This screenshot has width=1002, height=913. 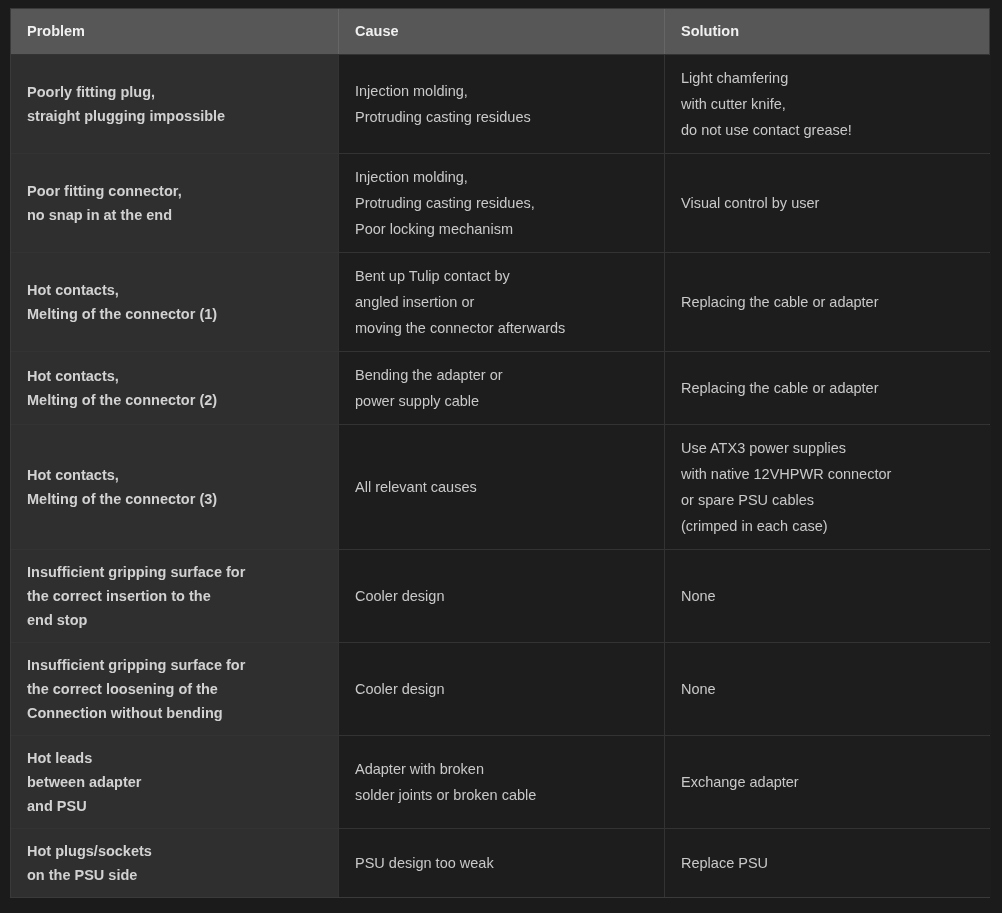 I want to click on table-cell: Use ATX3 power supplies with native 12VHPWR connector or spare PSU cables (crimped in each case), so click(x=827, y=487).